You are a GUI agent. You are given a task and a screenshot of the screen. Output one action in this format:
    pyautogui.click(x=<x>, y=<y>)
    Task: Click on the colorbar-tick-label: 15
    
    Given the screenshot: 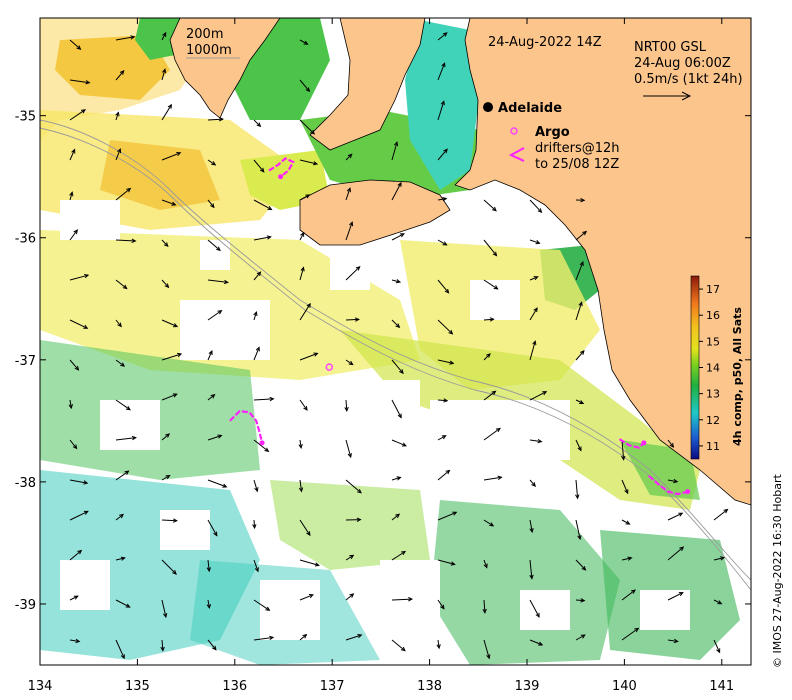 What is the action you would take?
    pyautogui.click(x=713, y=341)
    